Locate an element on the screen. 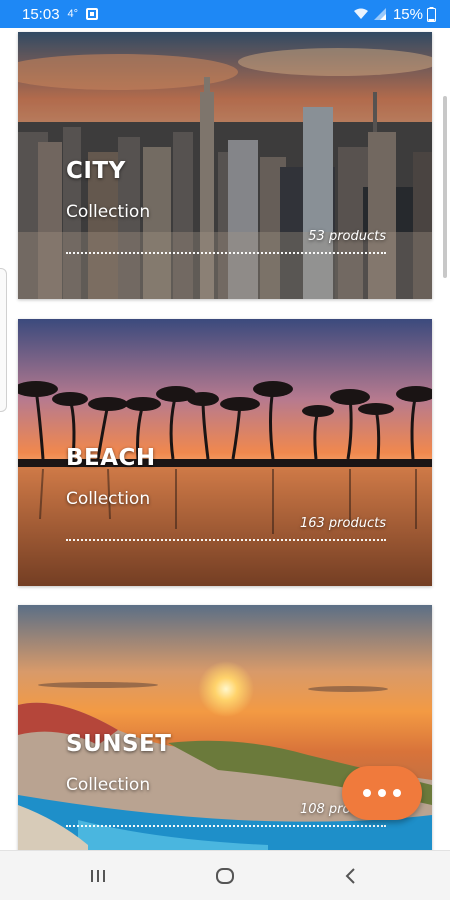 Image resolution: width=450 pixels, height=900 pixels. status-notification: 4° is located at coordinates (73, 14).